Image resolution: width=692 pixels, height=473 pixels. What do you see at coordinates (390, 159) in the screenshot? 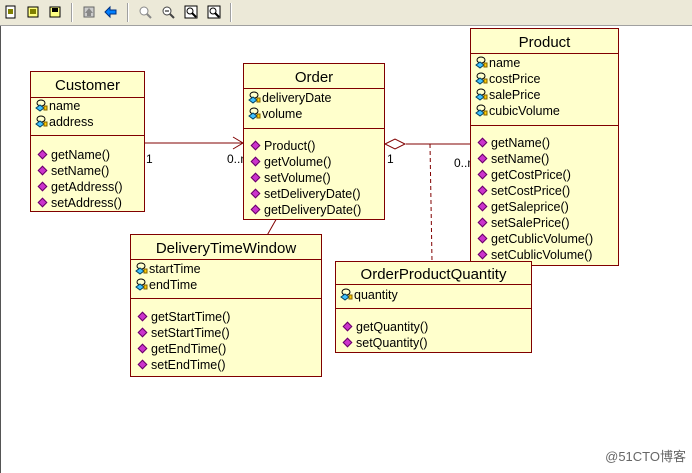
I see `multiplicity-order-product: 1` at bounding box center [390, 159].